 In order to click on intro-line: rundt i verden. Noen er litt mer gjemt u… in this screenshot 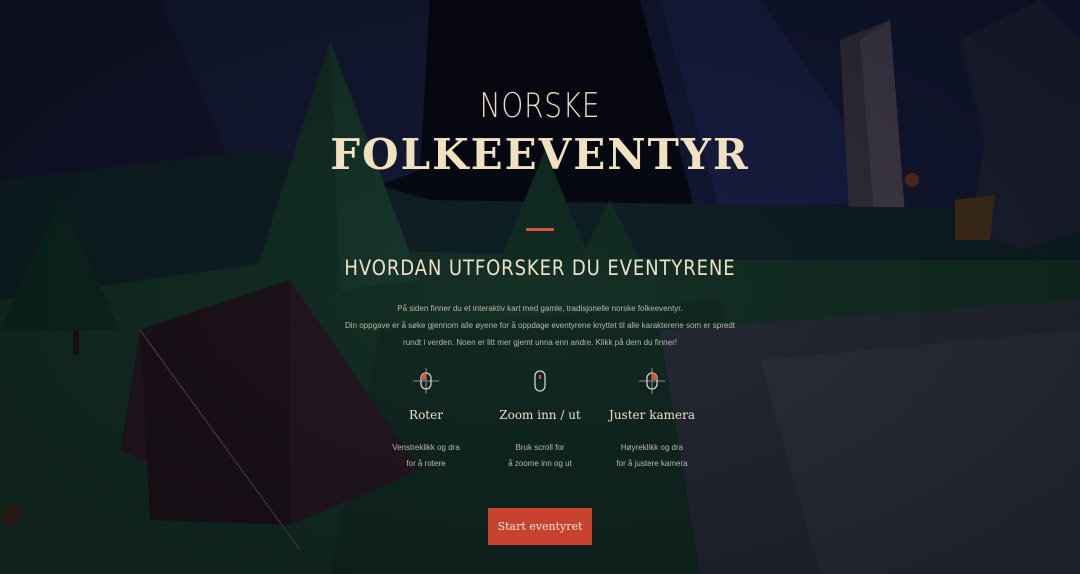, I will do `click(540, 342)`.